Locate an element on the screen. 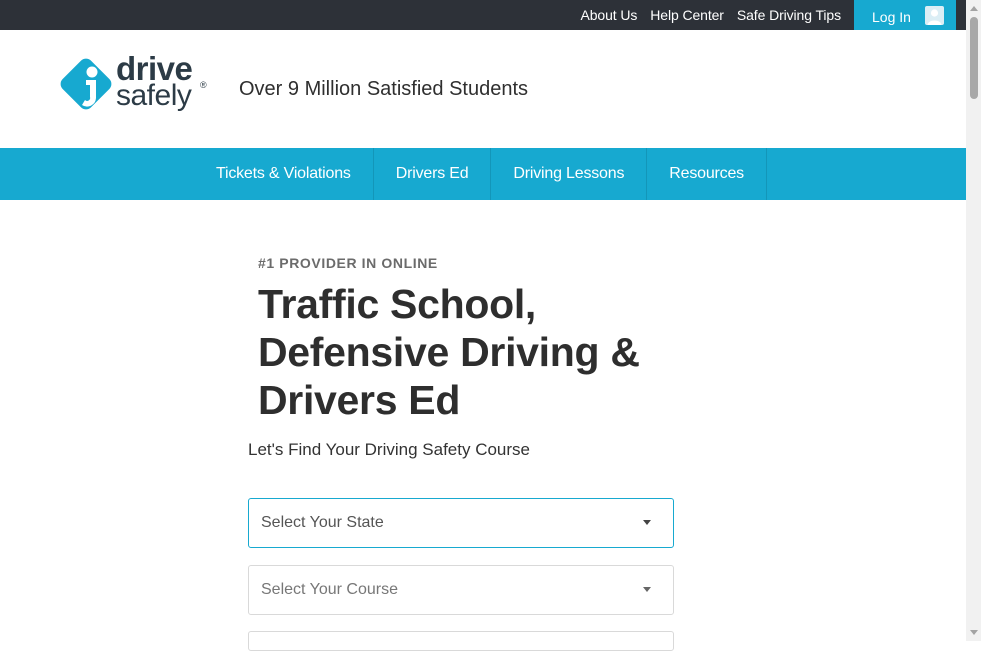 Image resolution: width=981 pixels, height=651 pixels. top-utility-bar: About Us Help Center Safe Driving Tips is located at coordinates (483, 15).